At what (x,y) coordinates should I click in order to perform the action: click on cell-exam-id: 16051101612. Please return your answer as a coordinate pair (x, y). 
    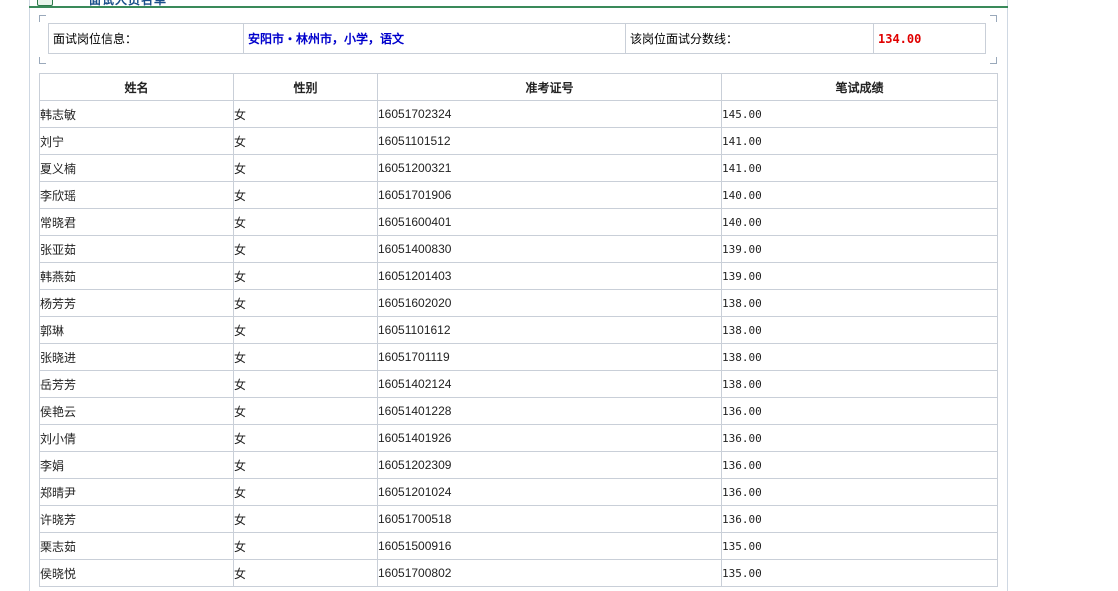
    Looking at the image, I should click on (549, 330).